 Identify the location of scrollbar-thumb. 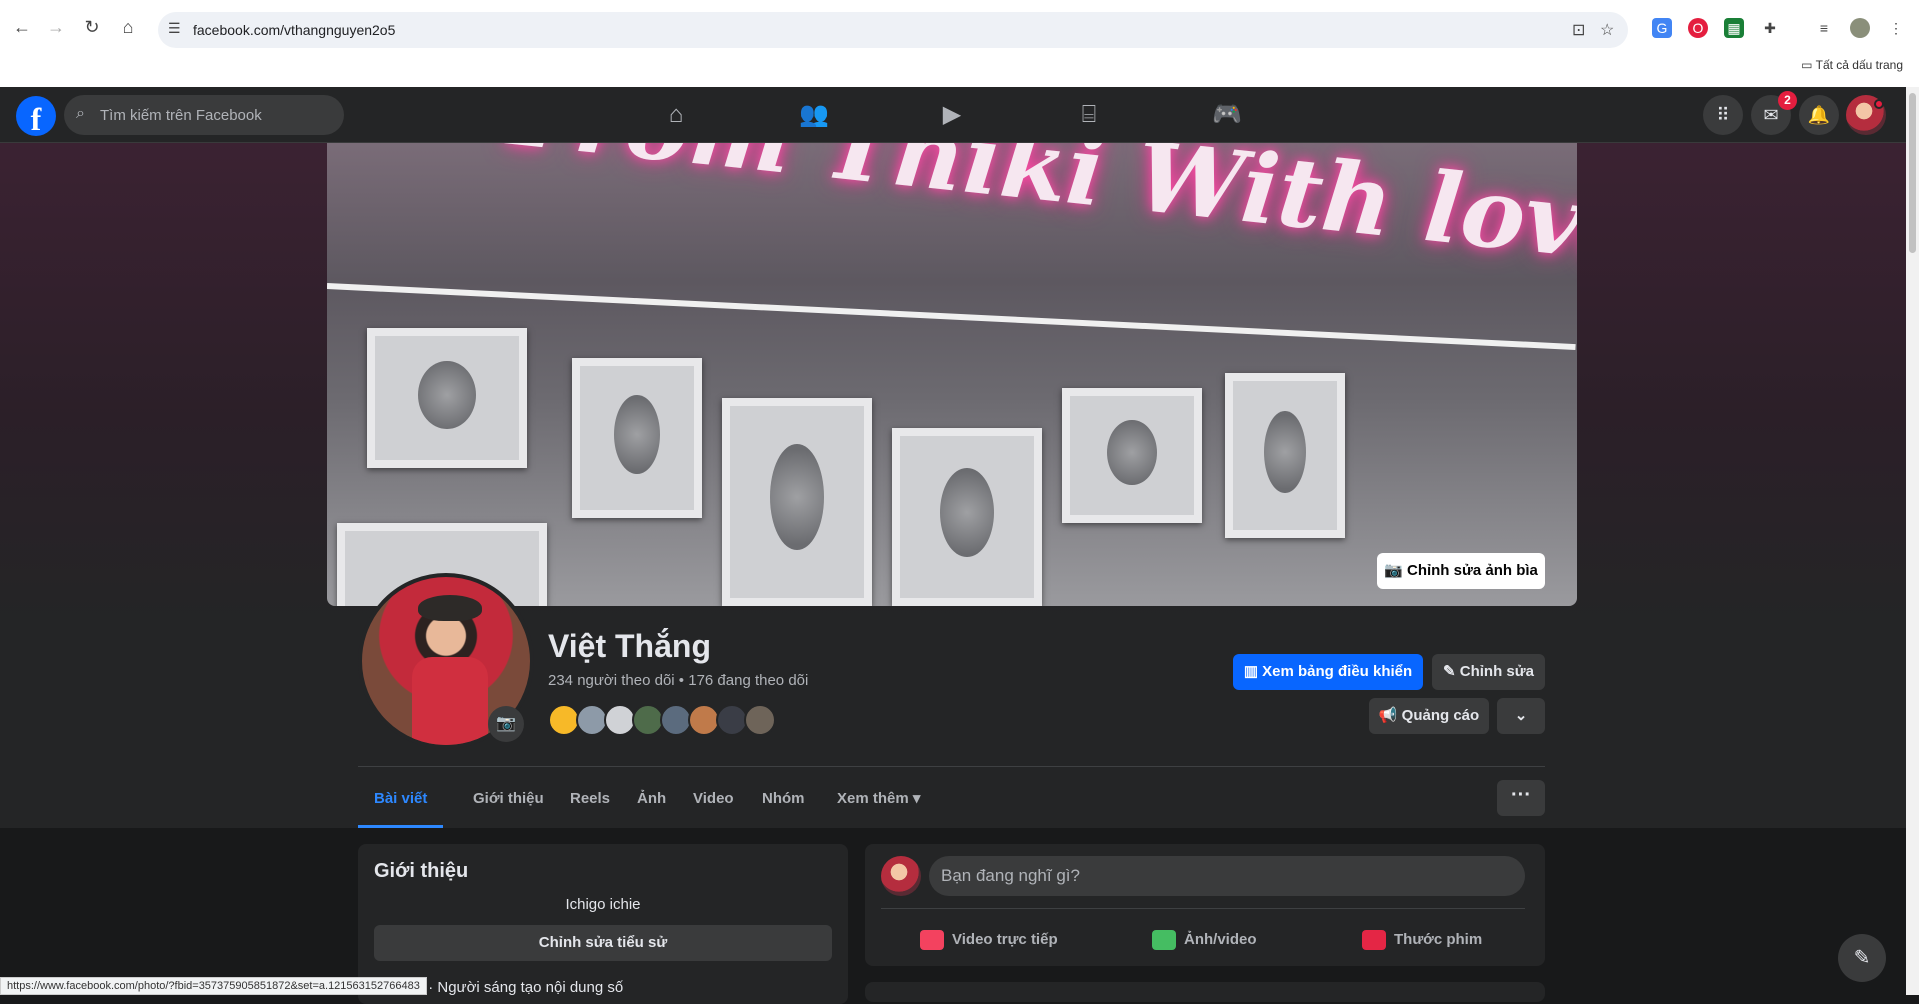
(1912, 173).